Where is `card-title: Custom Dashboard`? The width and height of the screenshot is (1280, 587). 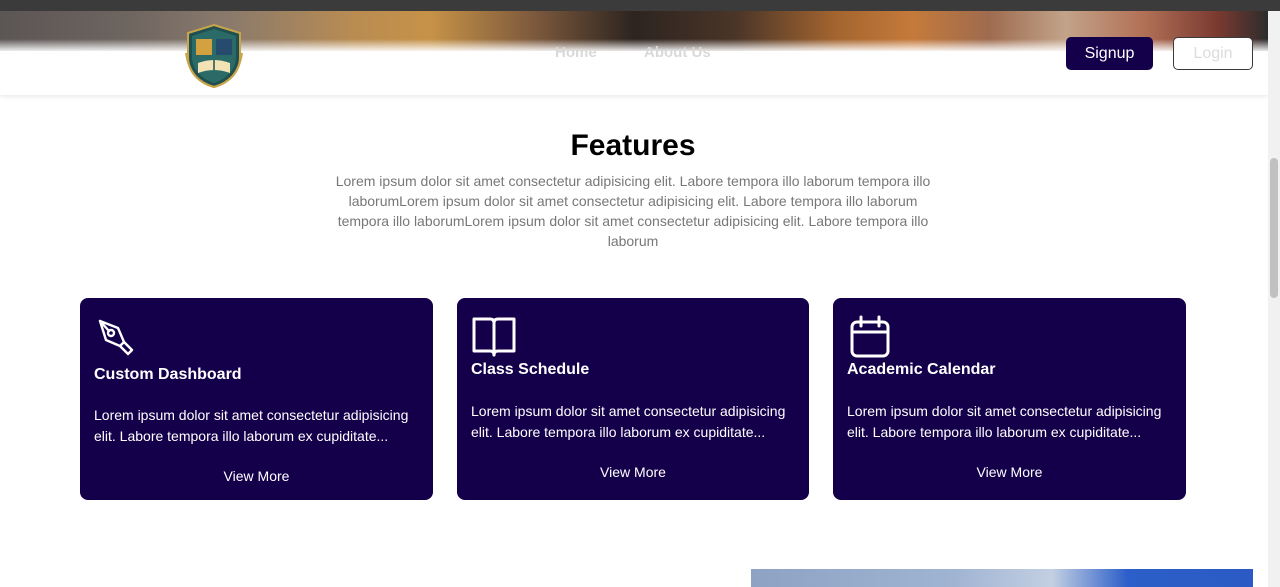 card-title: Custom Dashboard is located at coordinates (168, 374).